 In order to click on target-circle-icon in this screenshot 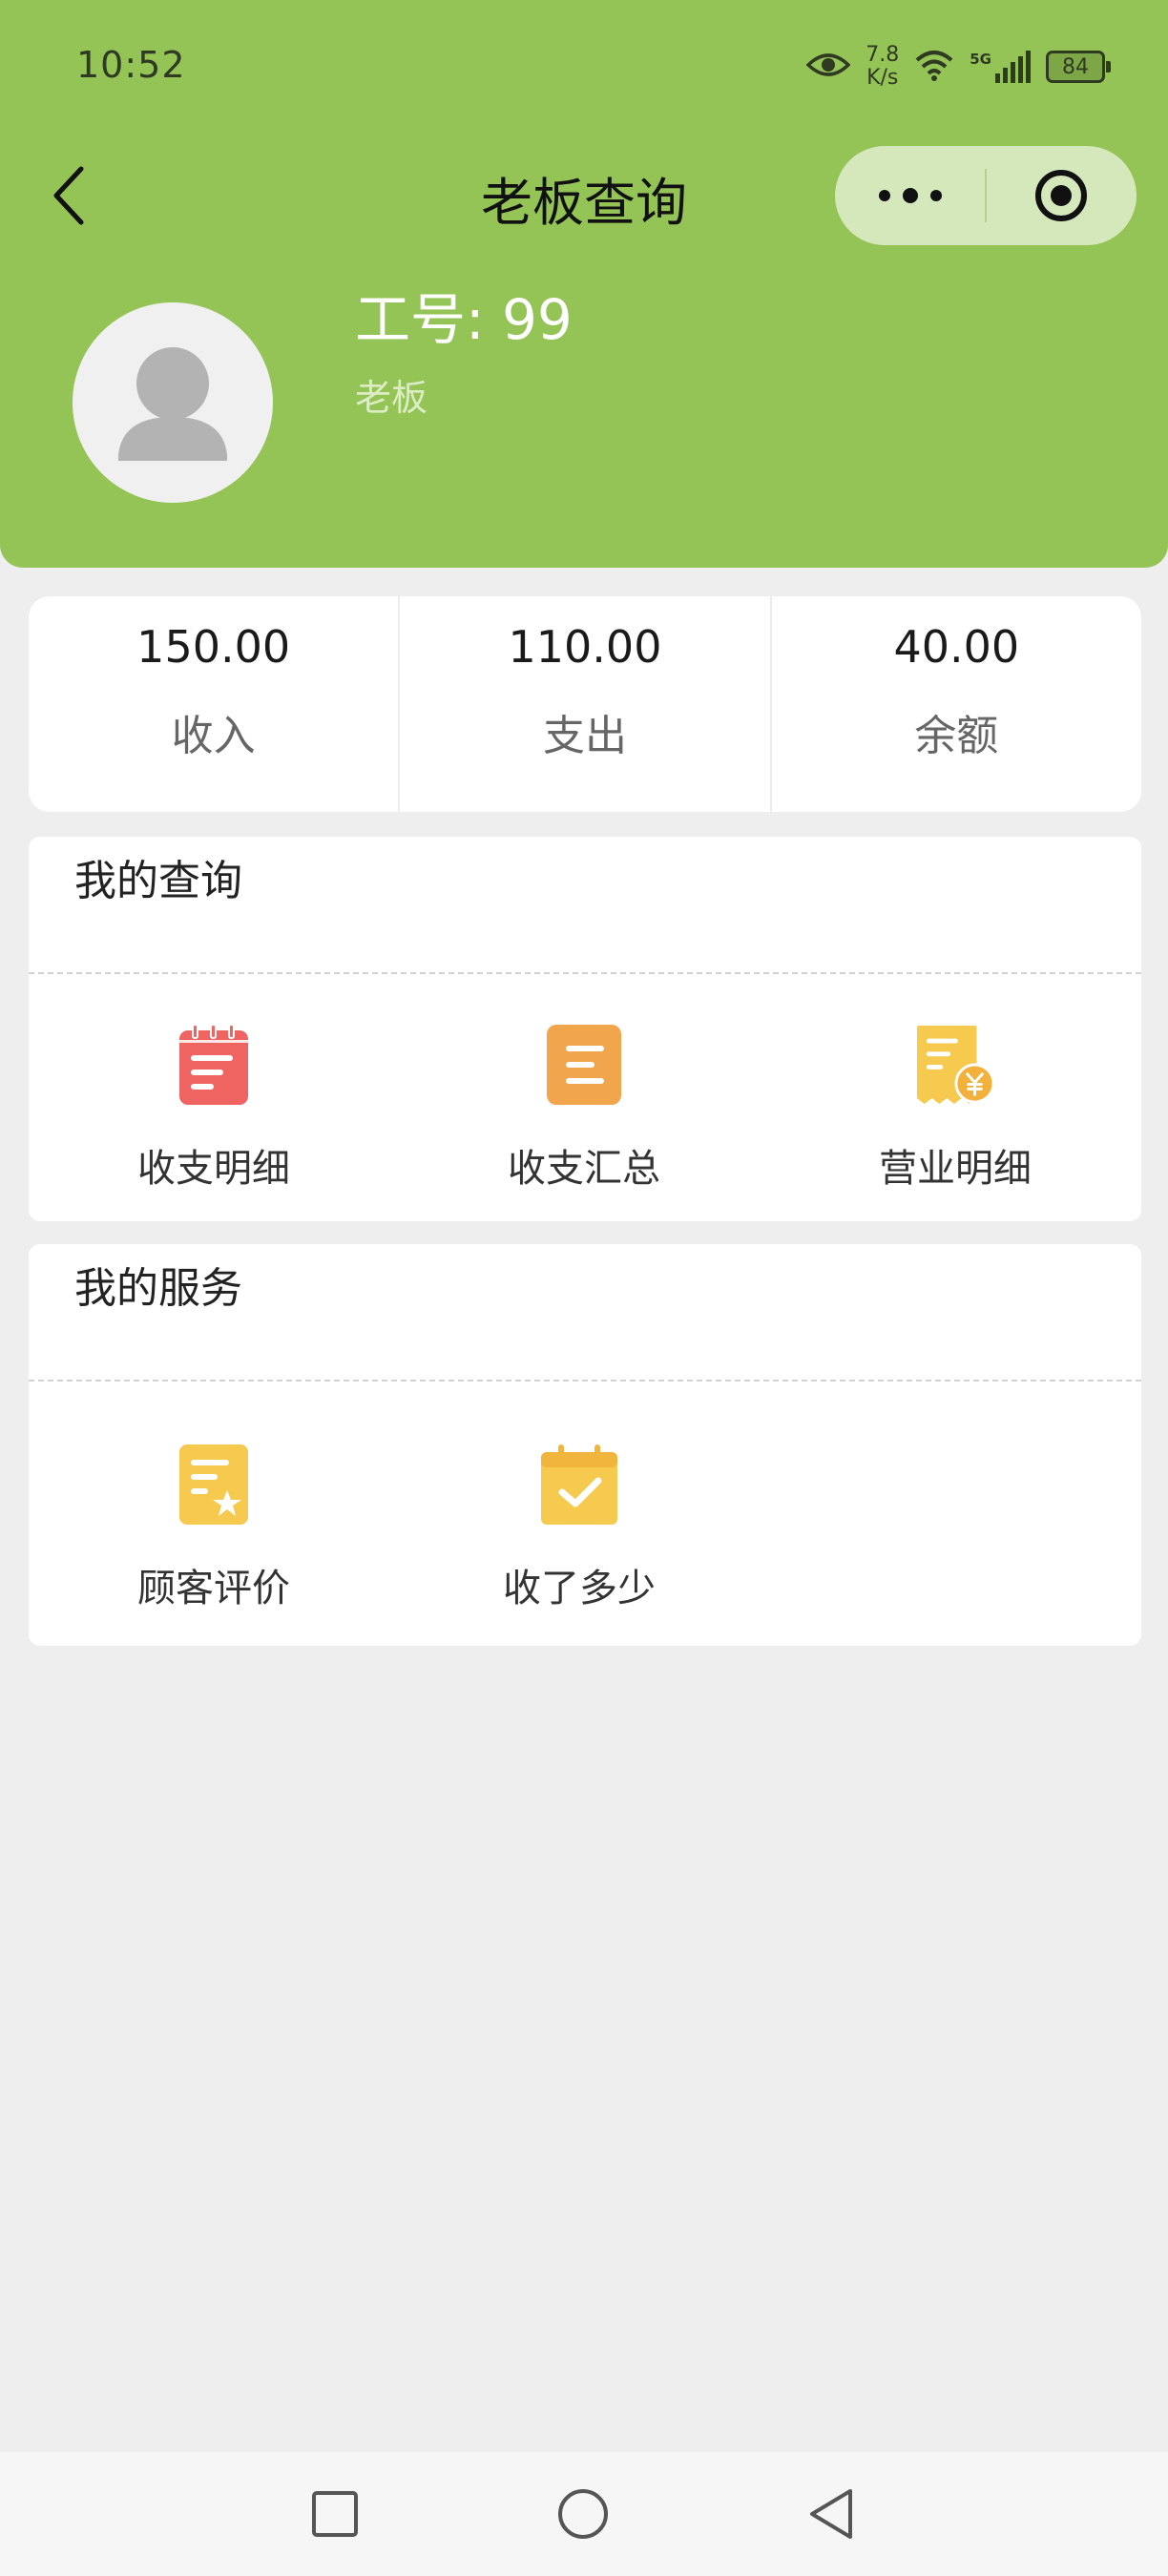, I will do `click(1061, 195)`.